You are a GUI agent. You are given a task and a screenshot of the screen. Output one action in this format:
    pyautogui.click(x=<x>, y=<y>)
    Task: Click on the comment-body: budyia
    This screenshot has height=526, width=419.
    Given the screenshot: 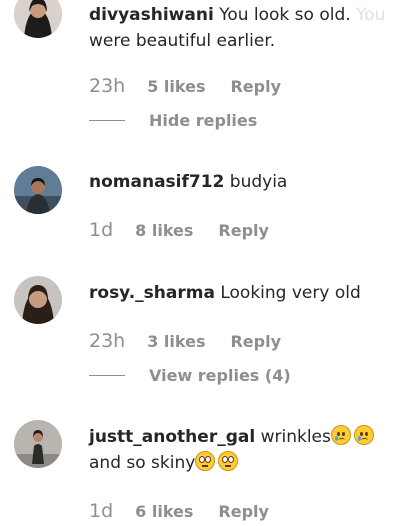 What is the action you would take?
    pyautogui.click(x=258, y=182)
    